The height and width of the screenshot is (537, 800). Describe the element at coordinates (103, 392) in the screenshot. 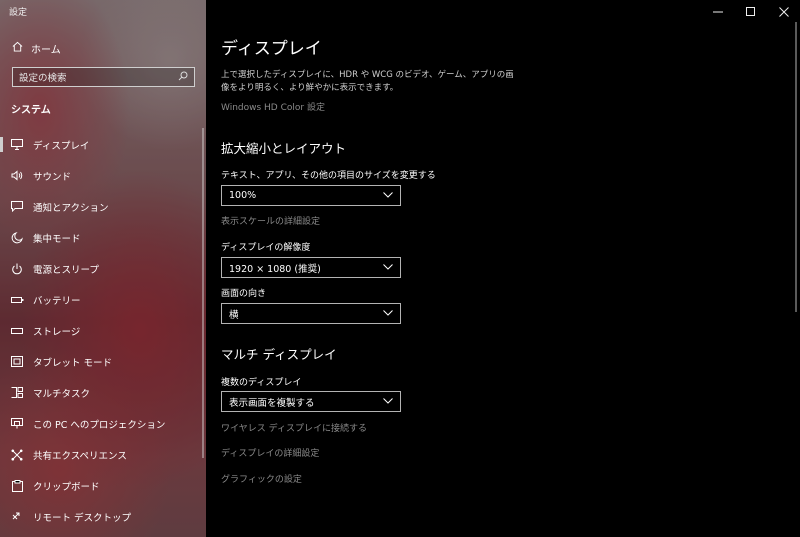

I see `sidebar-item-multitasking: マルチタスク` at that location.